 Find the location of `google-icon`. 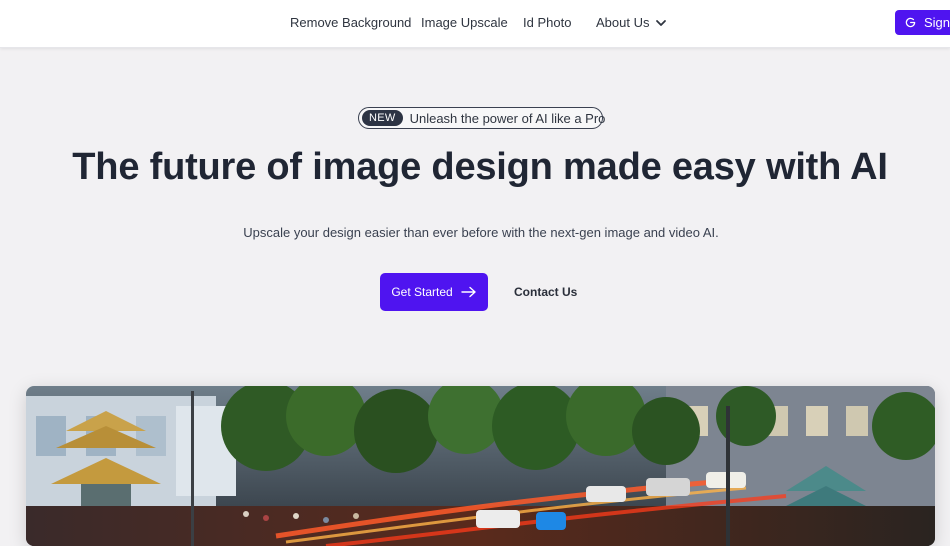

google-icon is located at coordinates (910, 22).